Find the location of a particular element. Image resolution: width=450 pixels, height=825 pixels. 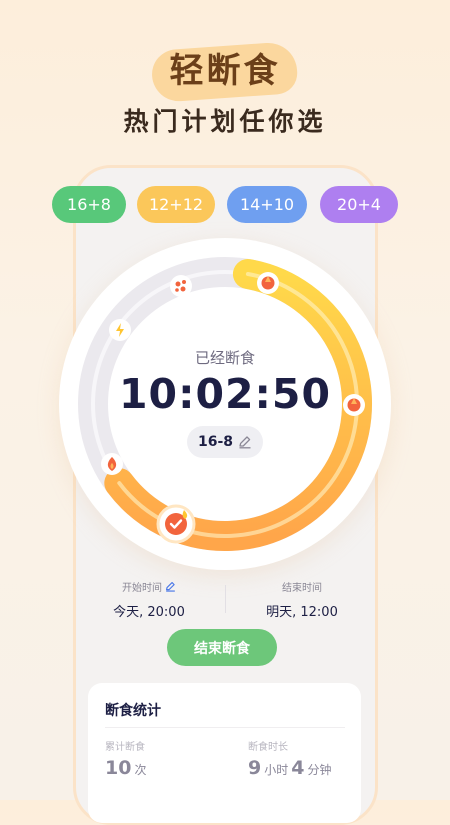

fasting-time-range: 开始时间 今天, 20:00 结束时间 明天, 12:00 is located at coordinates (225, 599).